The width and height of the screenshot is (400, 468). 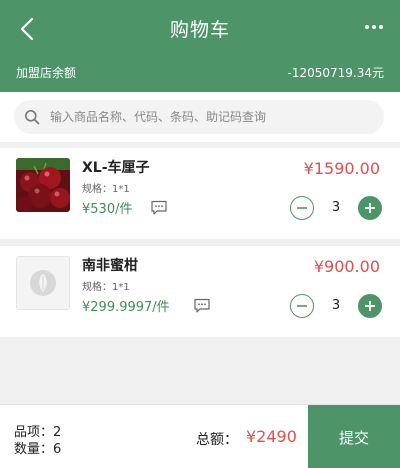 What do you see at coordinates (341, 168) in the screenshot?
I see `line-total-price: ¥1590.00` at bounding box center [341, 168].